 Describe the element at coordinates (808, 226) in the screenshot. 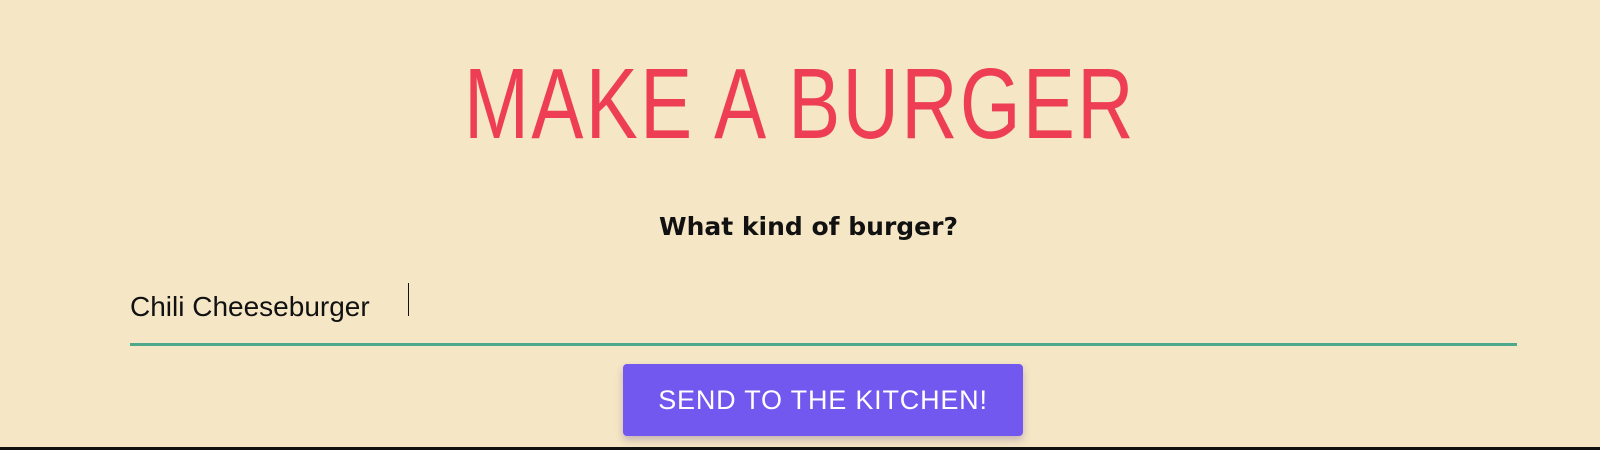

I see `burger-question-label: What kind of burger?` at that location.